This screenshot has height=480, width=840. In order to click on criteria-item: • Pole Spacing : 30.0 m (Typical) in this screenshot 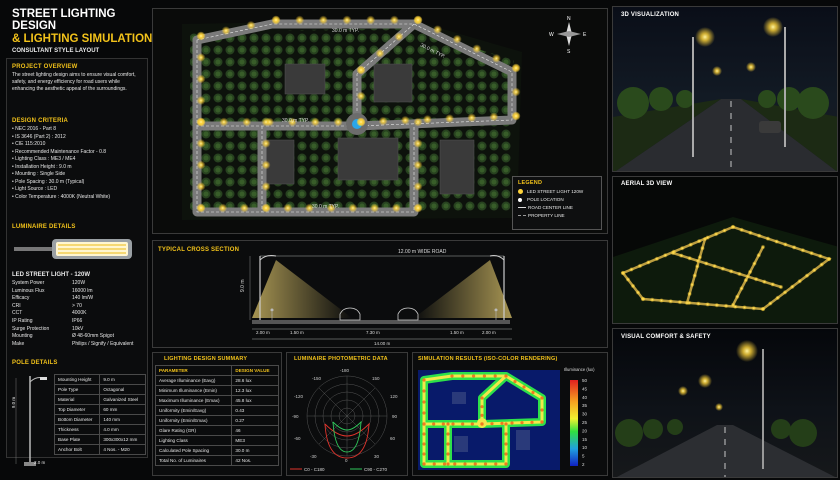, I will do `click(48, 181)`.